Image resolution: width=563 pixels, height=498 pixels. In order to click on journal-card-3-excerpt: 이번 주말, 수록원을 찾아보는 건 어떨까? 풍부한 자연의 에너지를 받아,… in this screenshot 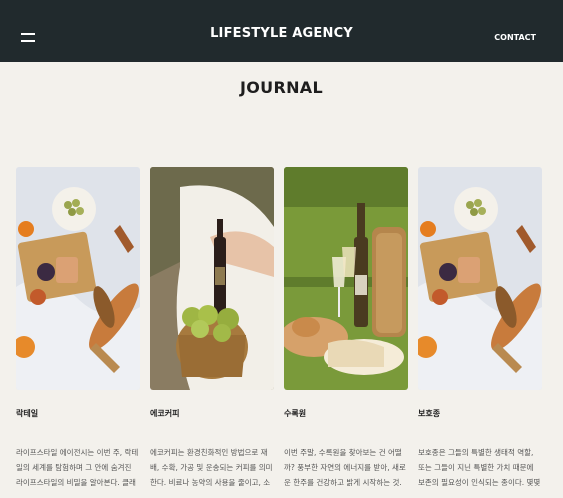, I will do `click(345, 467)`.